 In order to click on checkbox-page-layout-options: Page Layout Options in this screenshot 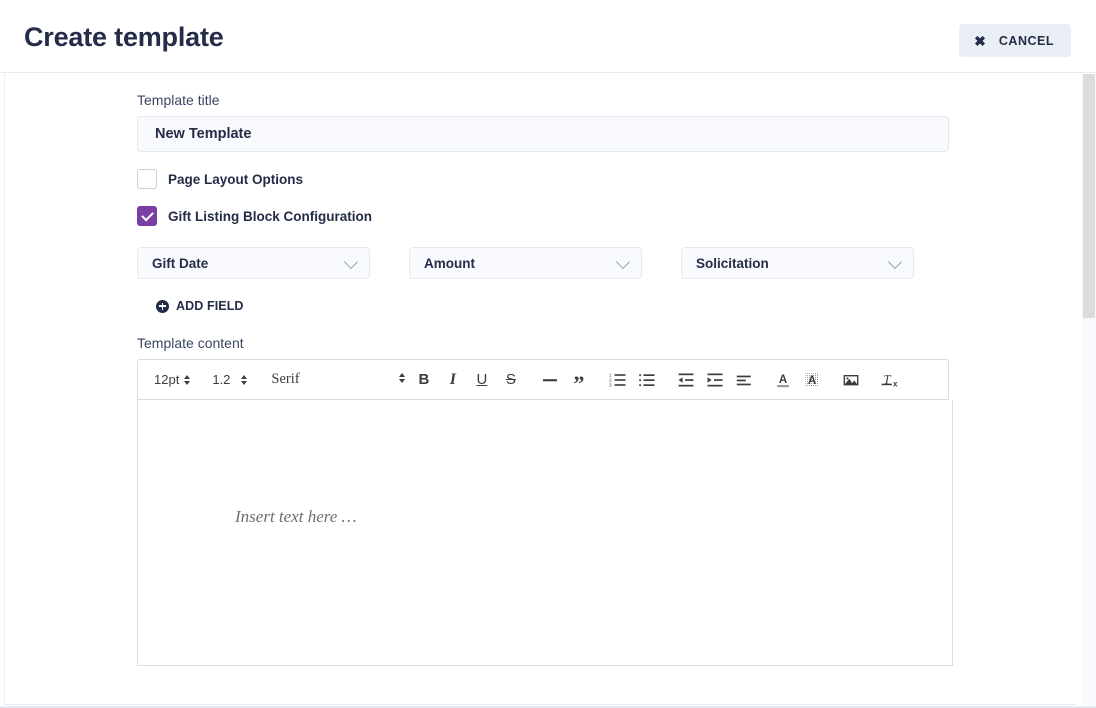, I will do `click(220, 179)`.